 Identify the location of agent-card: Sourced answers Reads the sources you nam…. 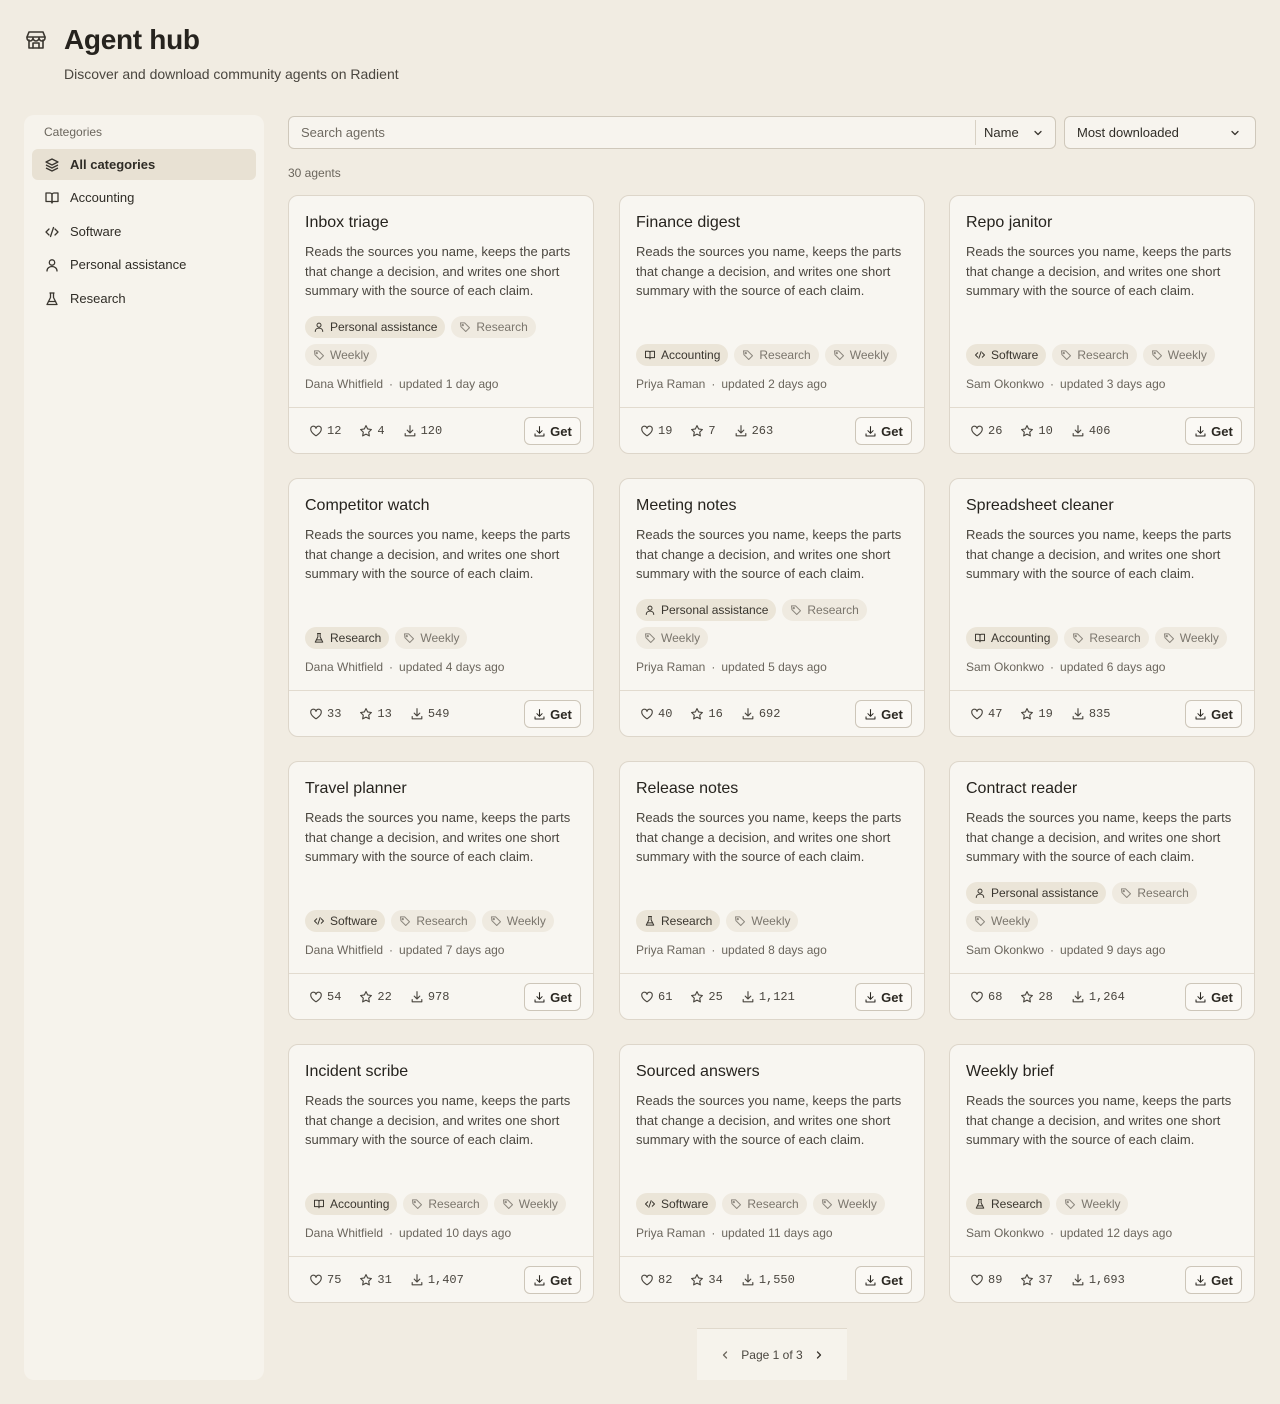
(772, 1173).